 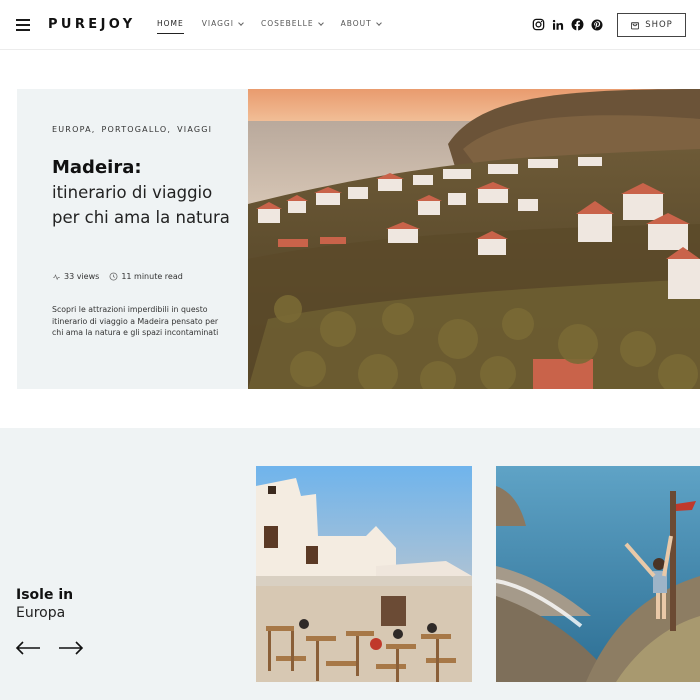 I want to click on nav-label: HOME, so click(x=170, y=23).